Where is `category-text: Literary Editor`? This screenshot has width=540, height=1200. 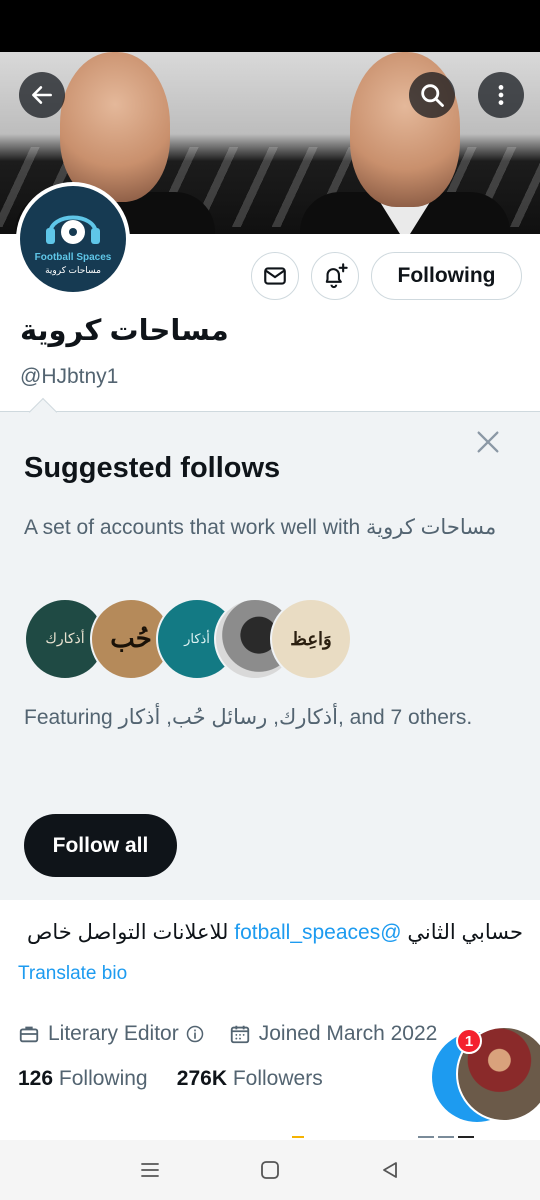
category-text: Literary Editor is located at coordinates (113, 1033).